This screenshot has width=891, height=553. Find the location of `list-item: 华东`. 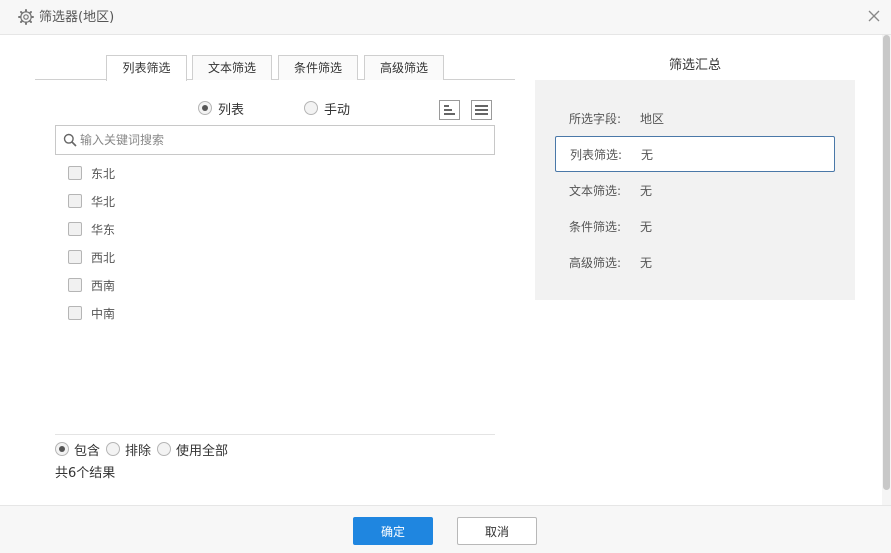

list-item: 华东 is located at coordinates (278, 229).